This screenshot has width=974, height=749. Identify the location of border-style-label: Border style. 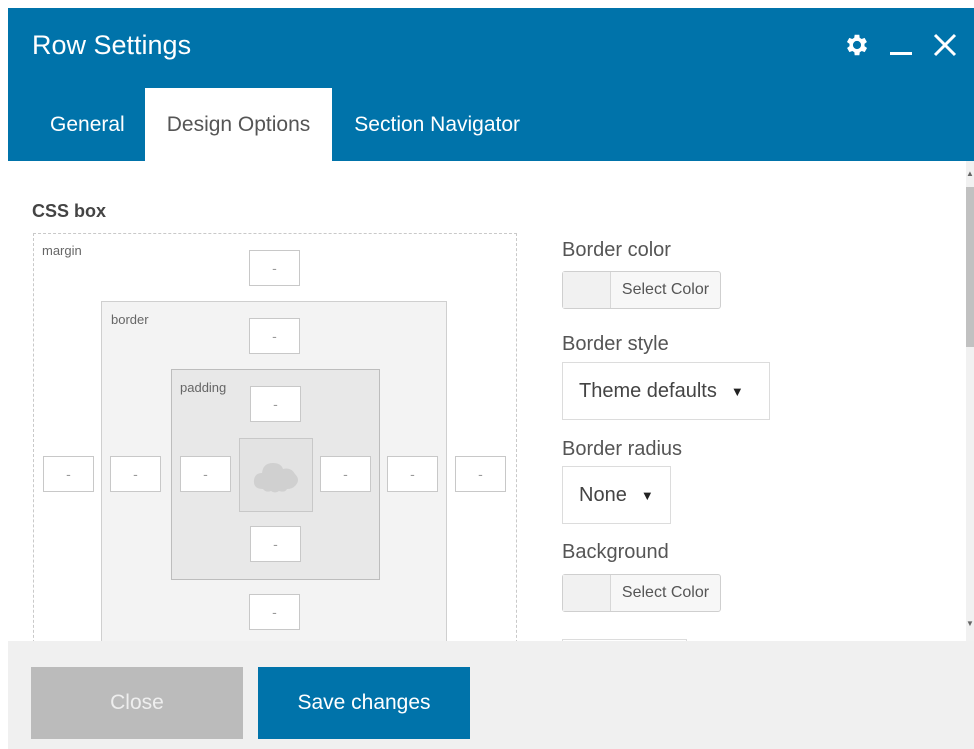
(615, 344).